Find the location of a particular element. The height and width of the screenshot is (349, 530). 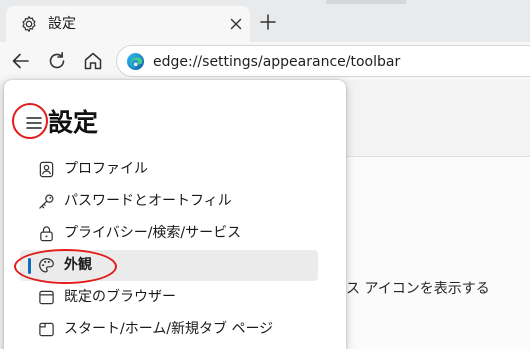

start-page-icon is located at coordinates (46, 329).